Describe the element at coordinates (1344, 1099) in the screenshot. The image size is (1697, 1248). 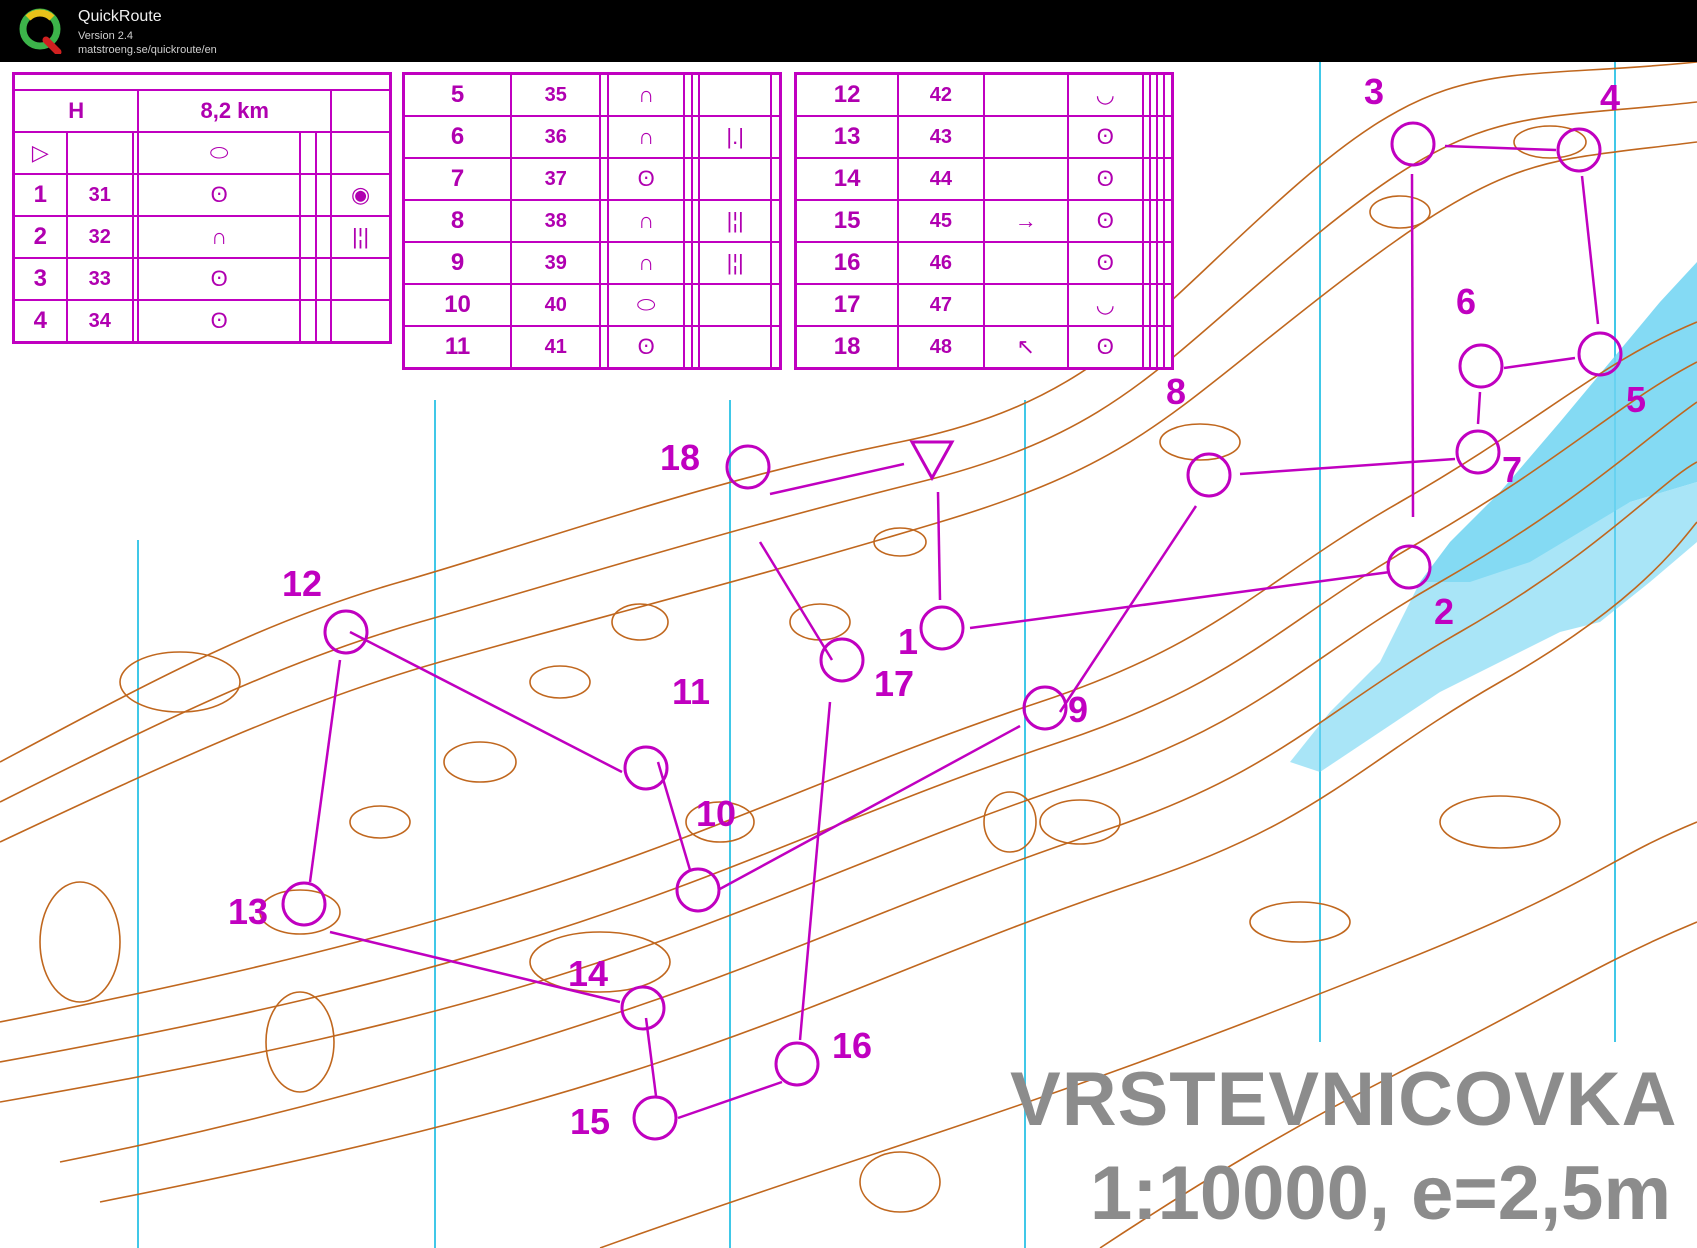
I see `map-title: VRSTEVNICOVKA` at that location.